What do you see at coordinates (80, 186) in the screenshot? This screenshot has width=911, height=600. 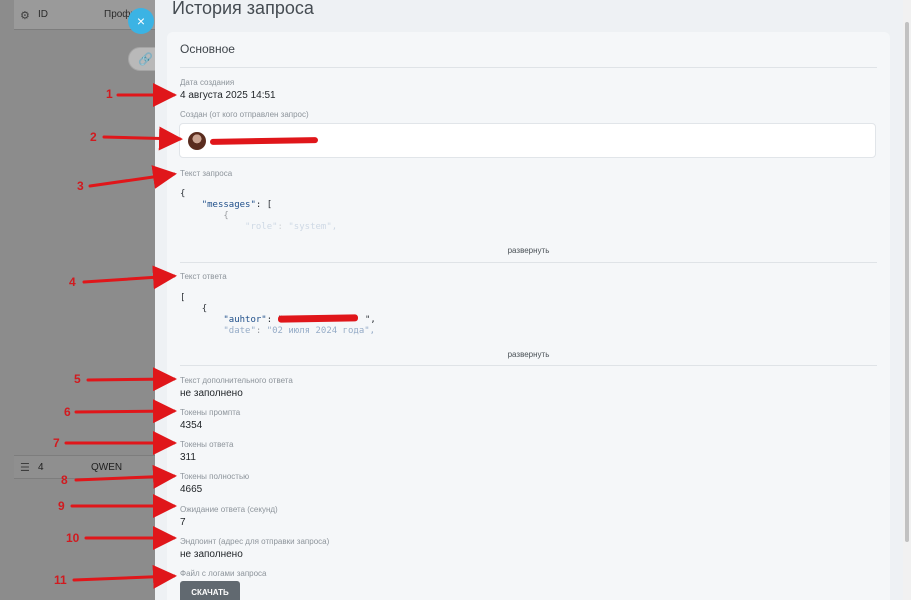 I see `annotation-number: 3` at bounding box center [80, 186].